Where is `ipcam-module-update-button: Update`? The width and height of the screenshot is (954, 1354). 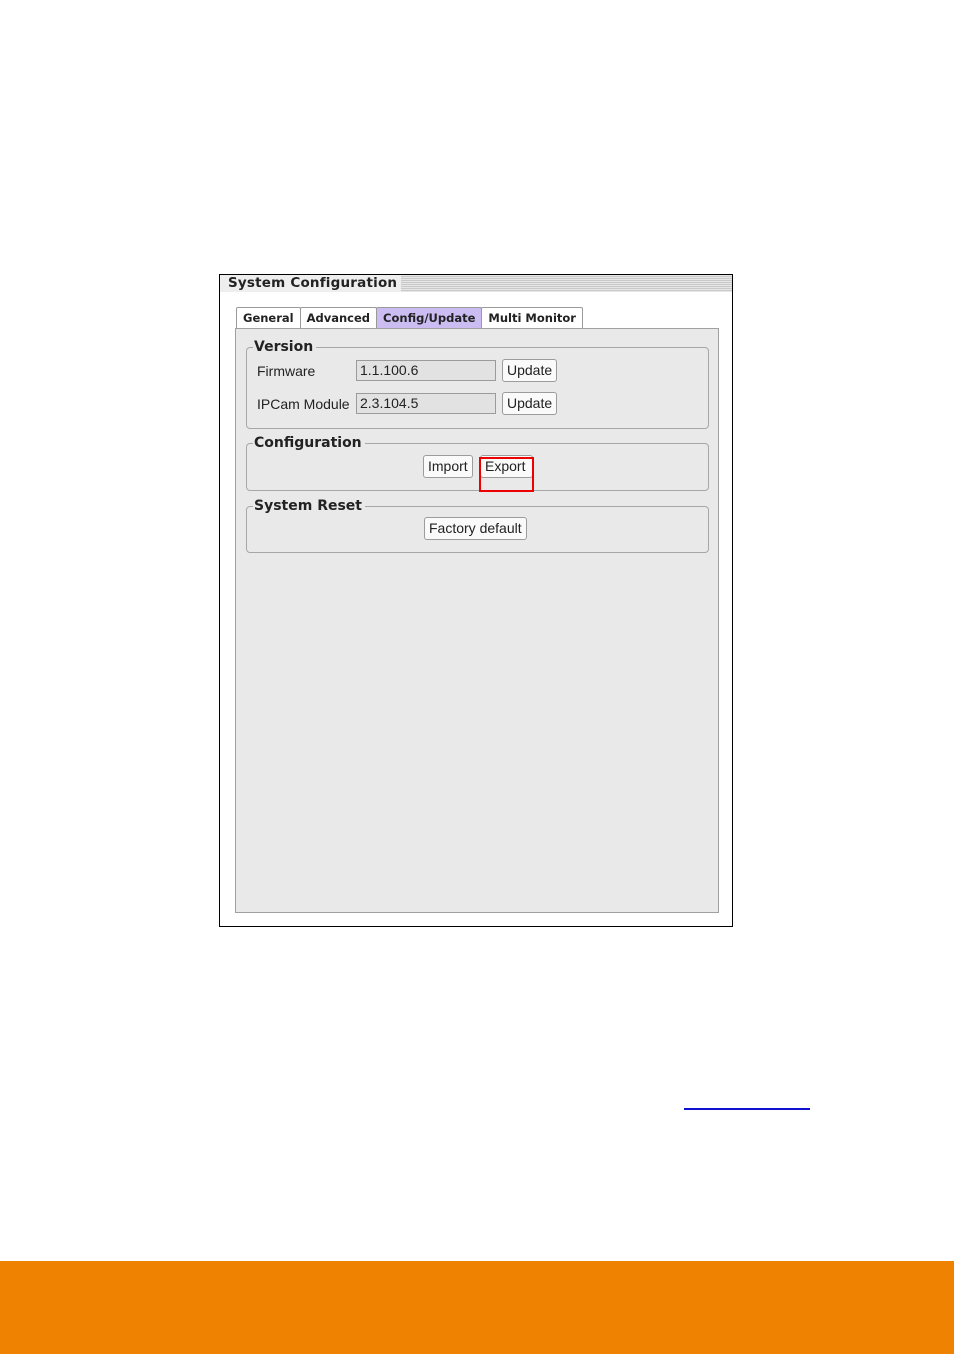 ipcam-module-update-button: Update is located at coordinates (530, 403).